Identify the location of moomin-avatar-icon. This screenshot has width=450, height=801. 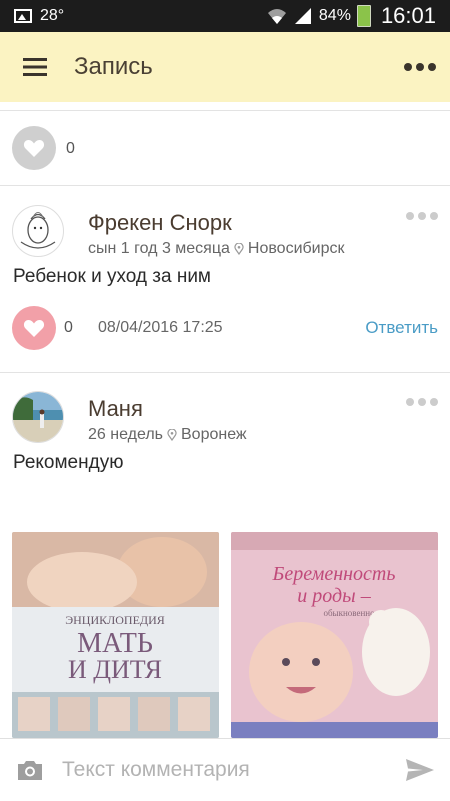
(38, 230).